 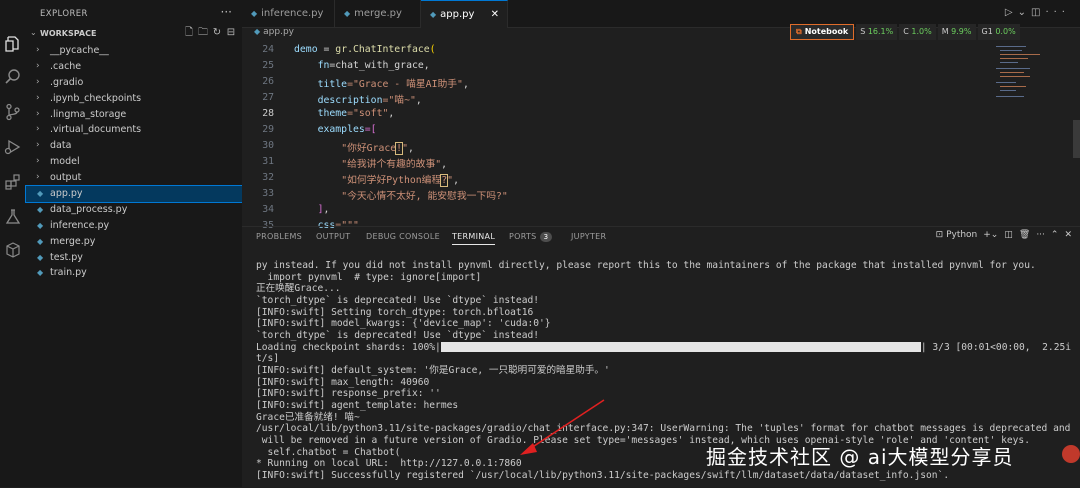 I want to click on tab-app: ◆ app.py ✕, so click(x=464, y=14).